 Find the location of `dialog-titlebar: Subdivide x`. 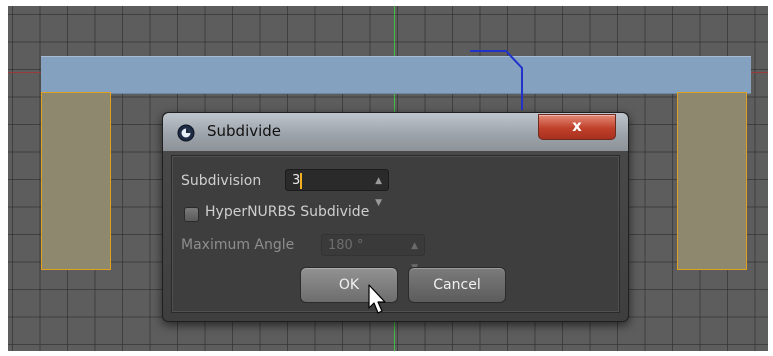

dialog-titlebar: Subdivide x is located at coordinates (395, 132).